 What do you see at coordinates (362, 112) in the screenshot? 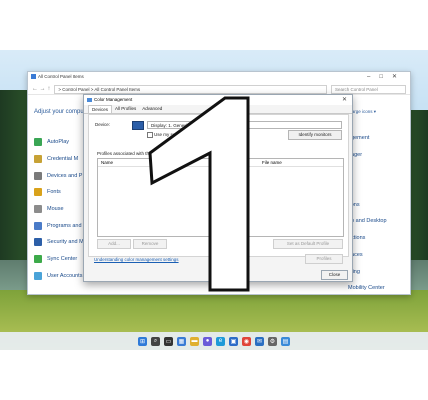
I see `view-by-select: Large icons ▾` at bounding box center [362, 112].